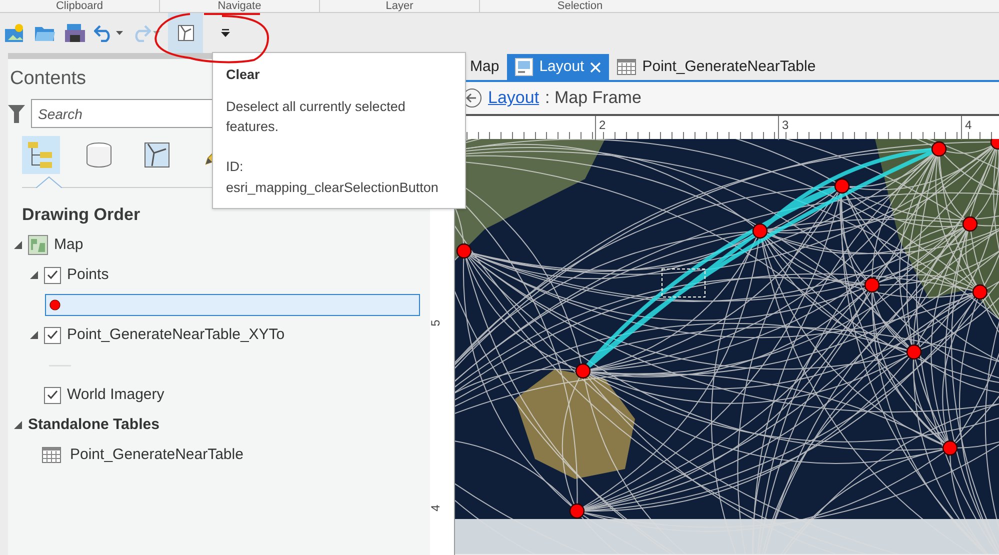  I want to click on tooltip-description: Deselect all currently selected features., so click(316, 117).